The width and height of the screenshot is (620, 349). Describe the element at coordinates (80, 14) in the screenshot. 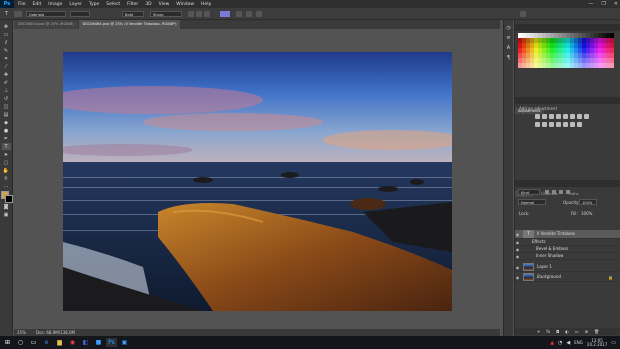

I see `font-style-select` at that location.